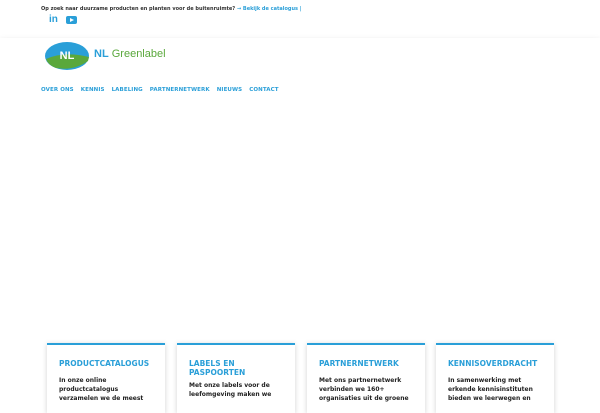 The height and width of the screenshot is (413, 600). I want to click on card-title: LABELS EN PASPOORTEN, so click(217, 368).